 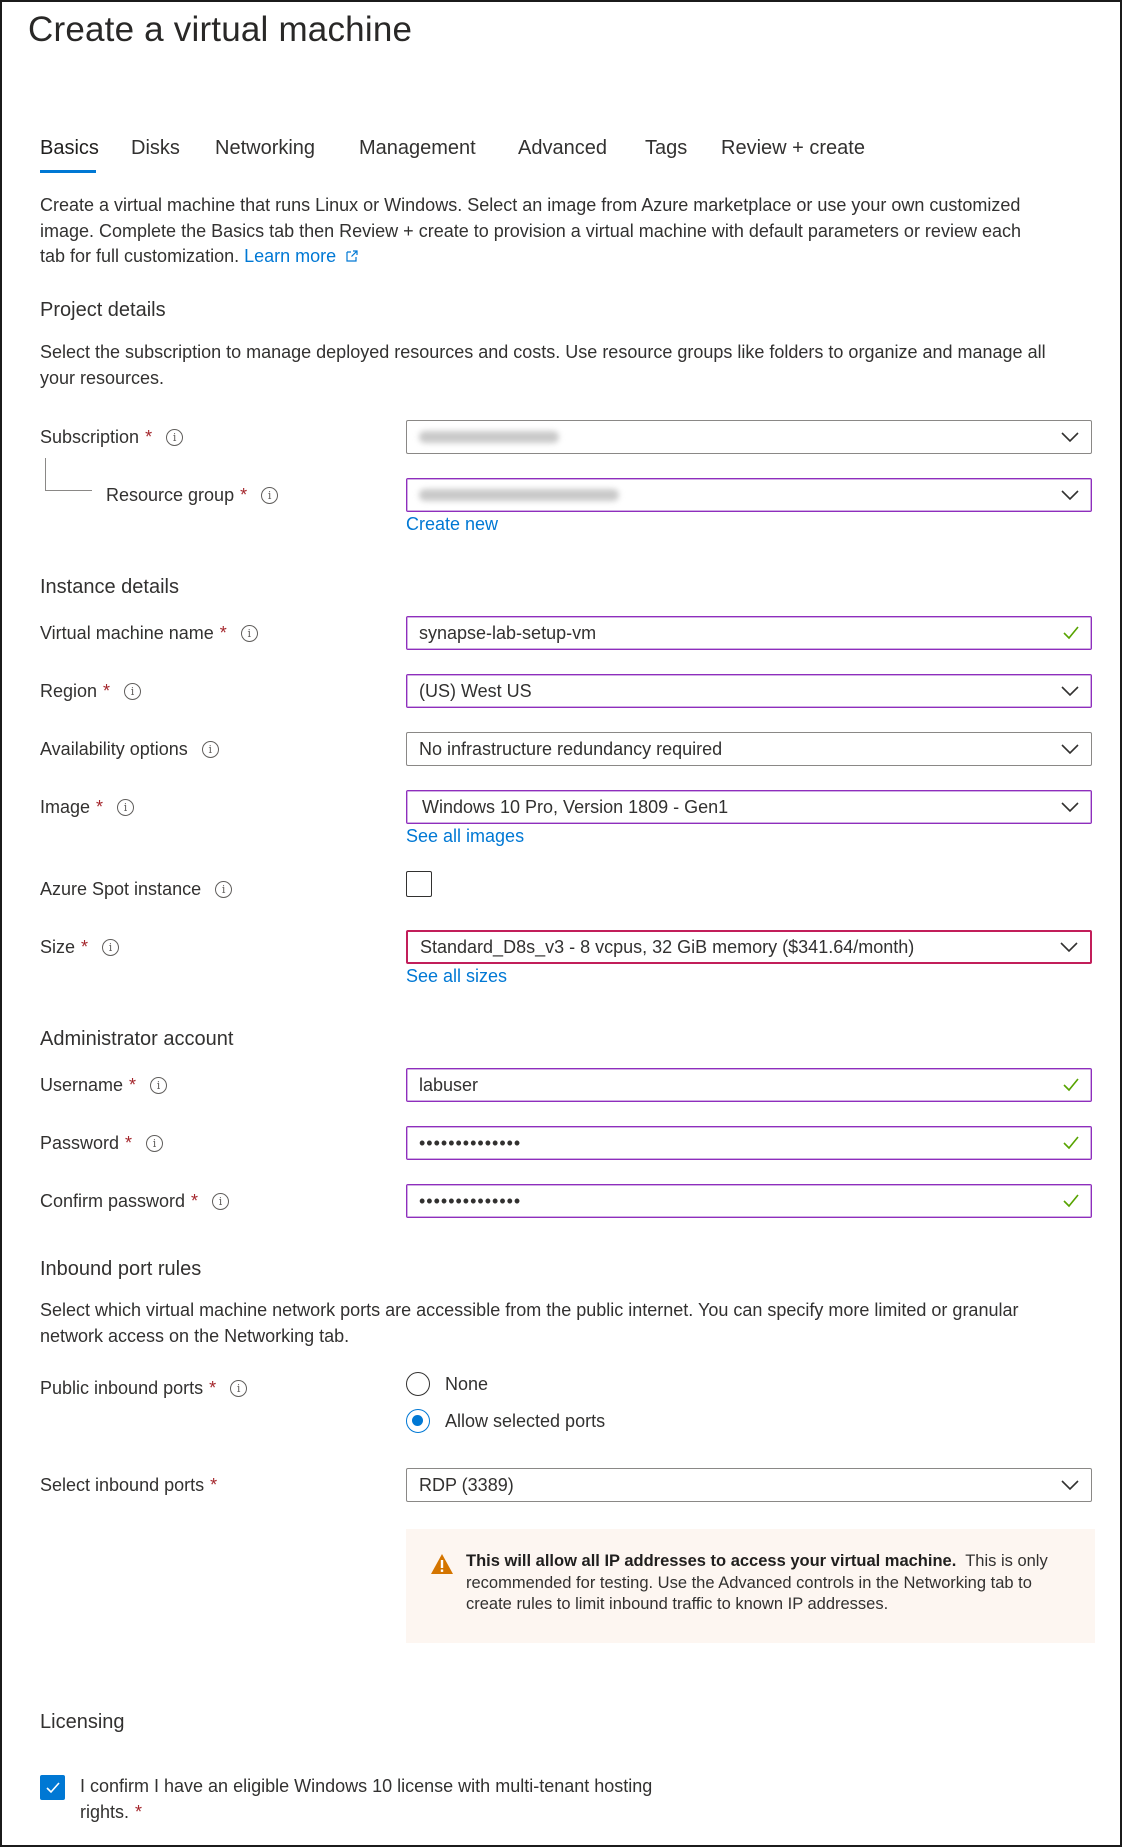 What do you see at coordinates (749, 633) in the screenshot?
I see `vm-name-input: synapse-lab-setup-vm` at bounding box center [749, 633].